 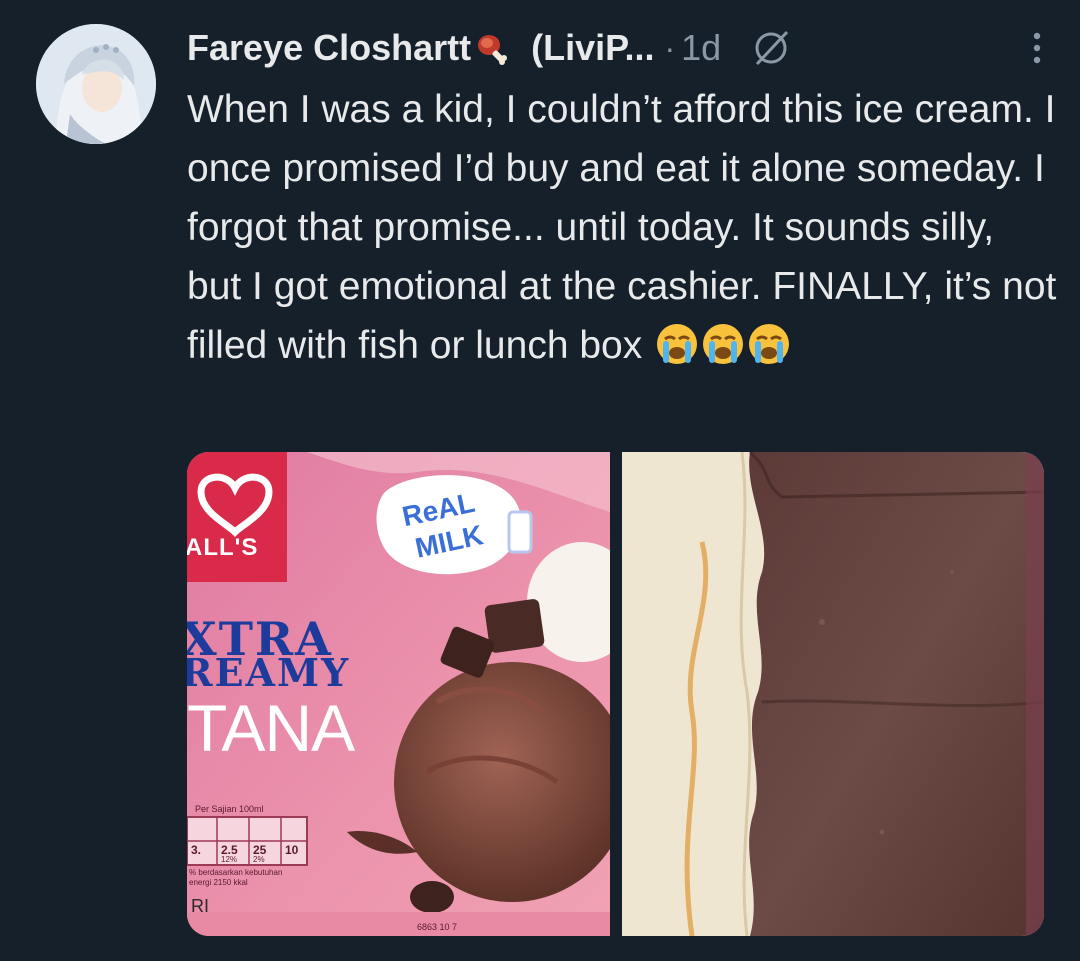 What do you see at coordinates (223, 547) in the screenshot?
I see `package-brand: ALL'S` at bounding box center [223, 547].